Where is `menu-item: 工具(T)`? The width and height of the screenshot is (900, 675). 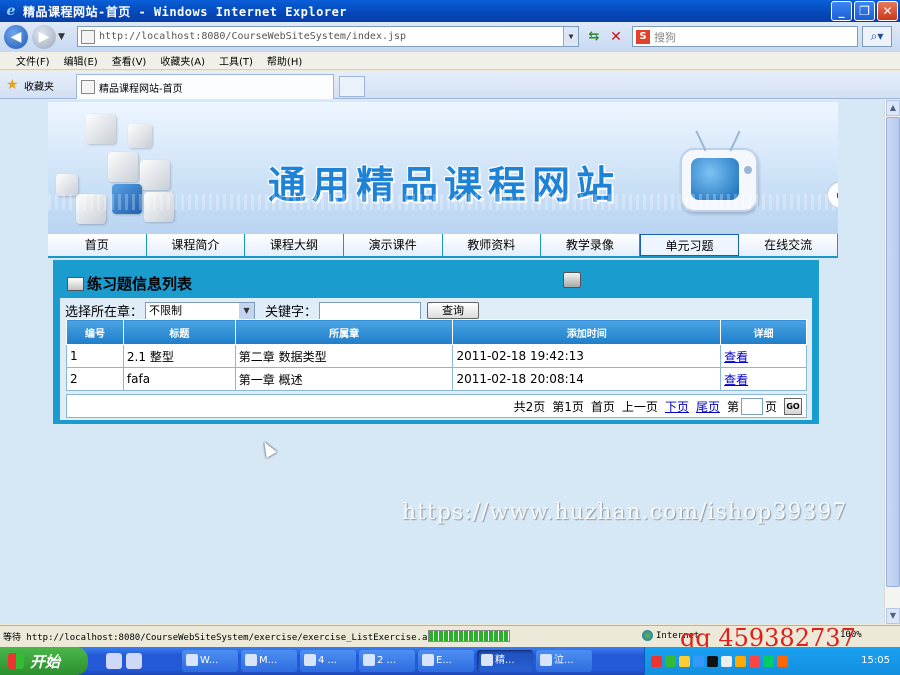 menu-item: 工具(T) is located at coordinates (236, 60).